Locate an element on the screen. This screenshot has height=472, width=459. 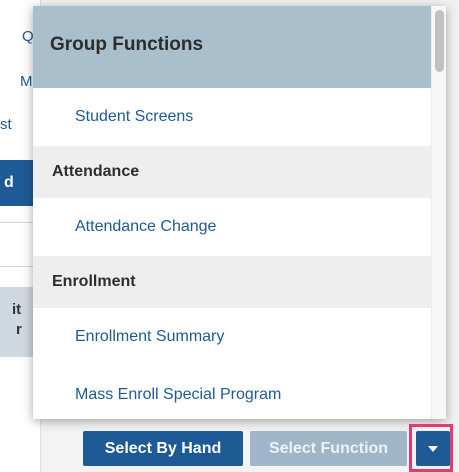
dropdown-toggle-button is located at coordinates (433, 448).